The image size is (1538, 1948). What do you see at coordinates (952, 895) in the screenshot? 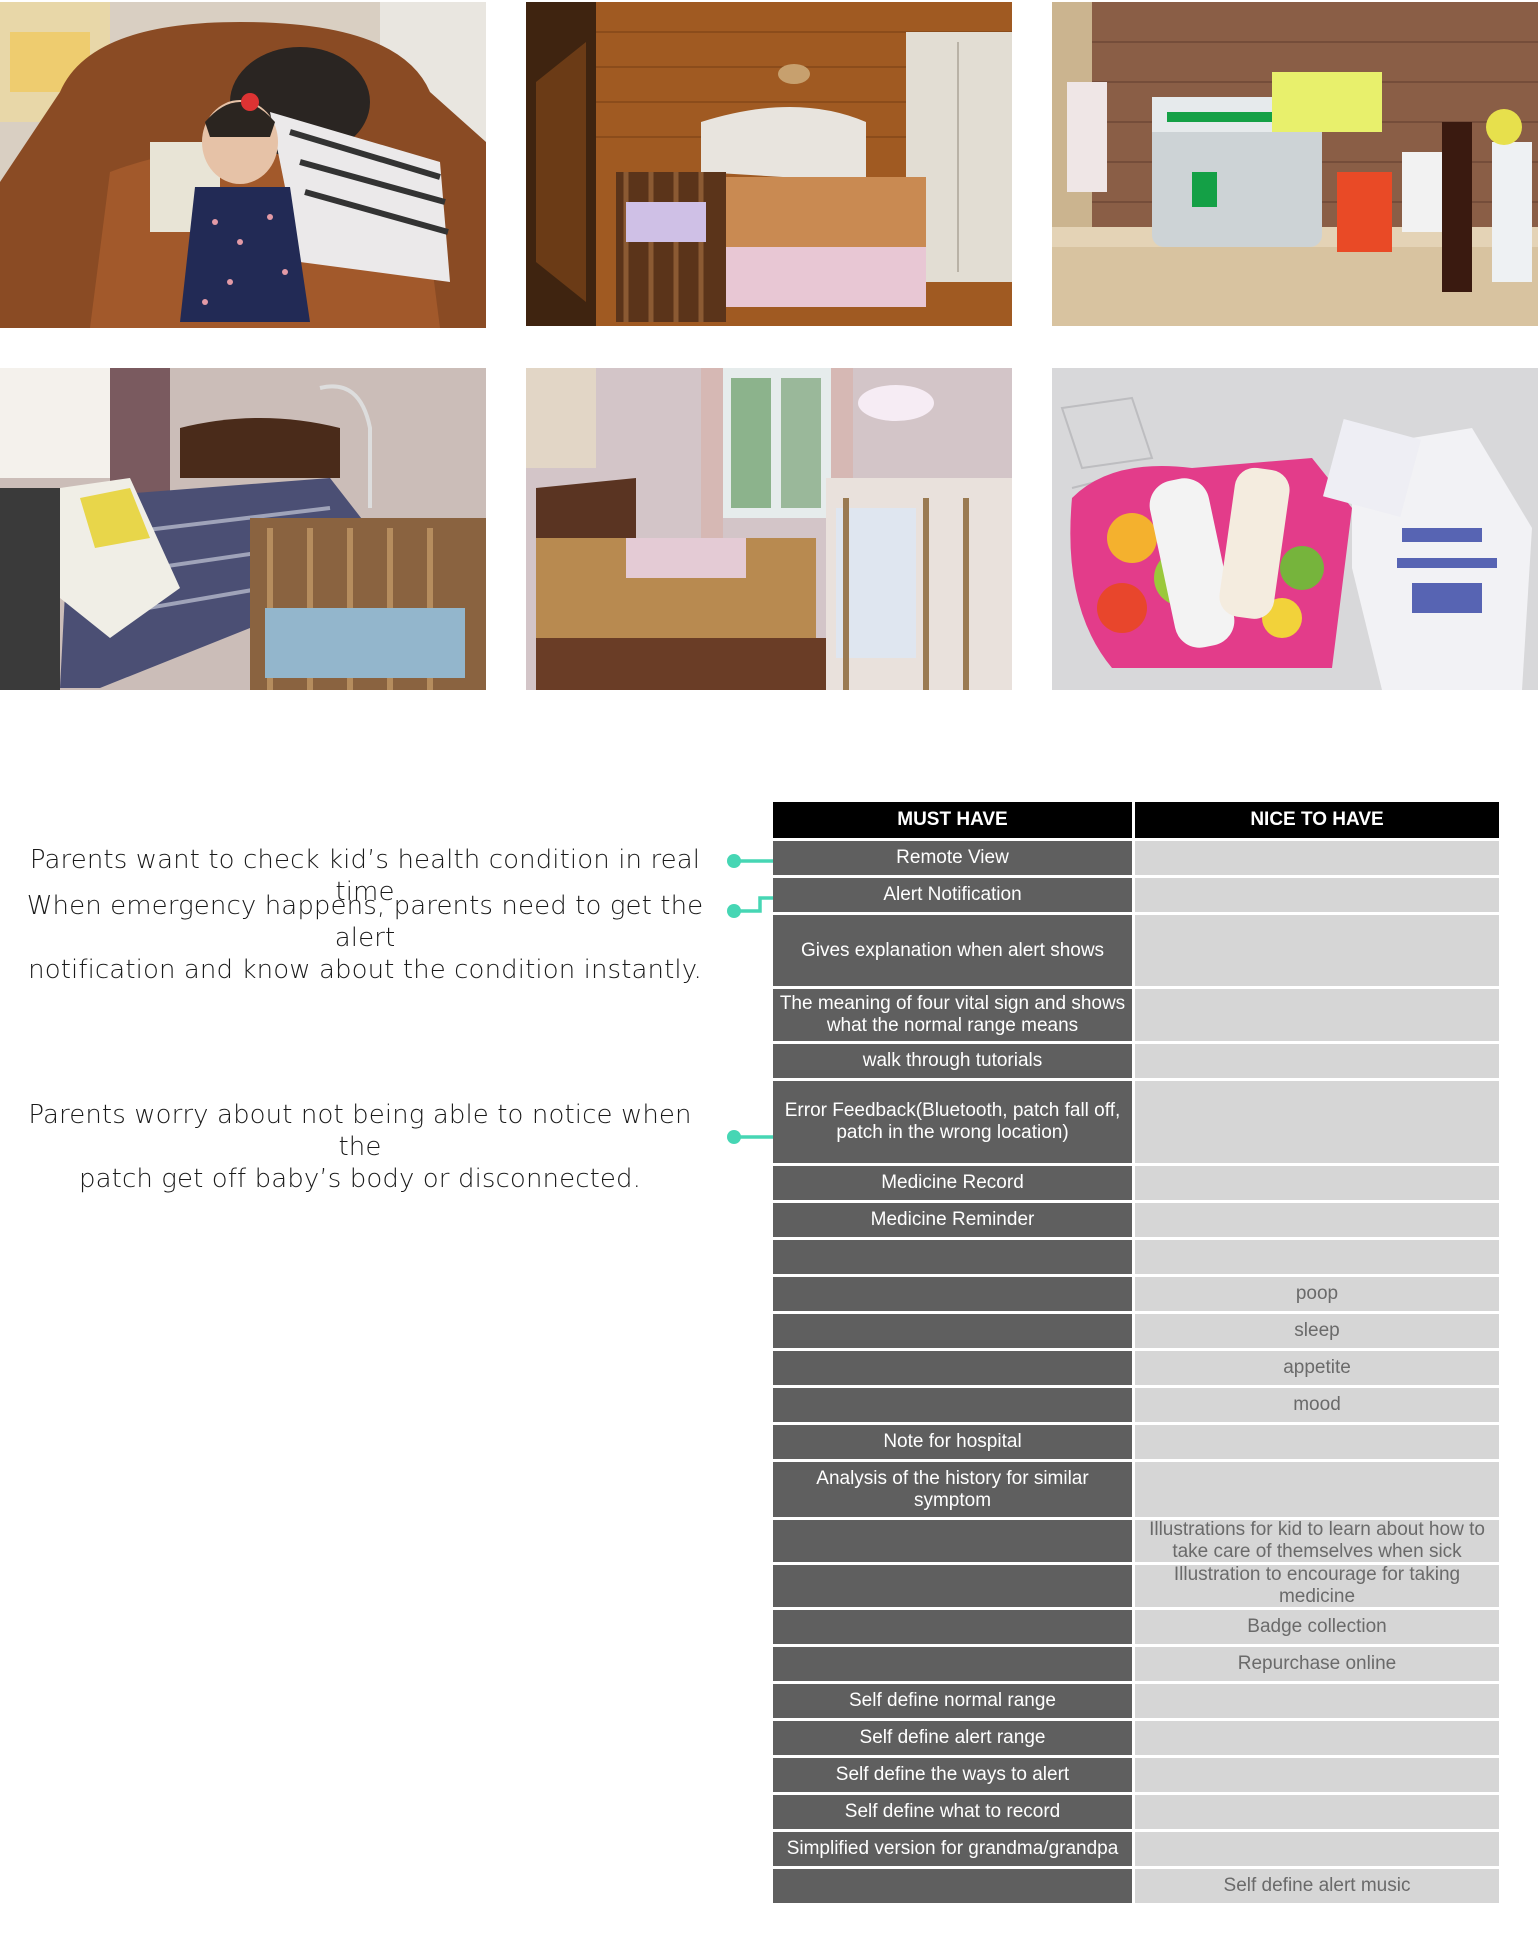
I see `must-have-cell: Alert Notification` at bounding box center [952, 895].